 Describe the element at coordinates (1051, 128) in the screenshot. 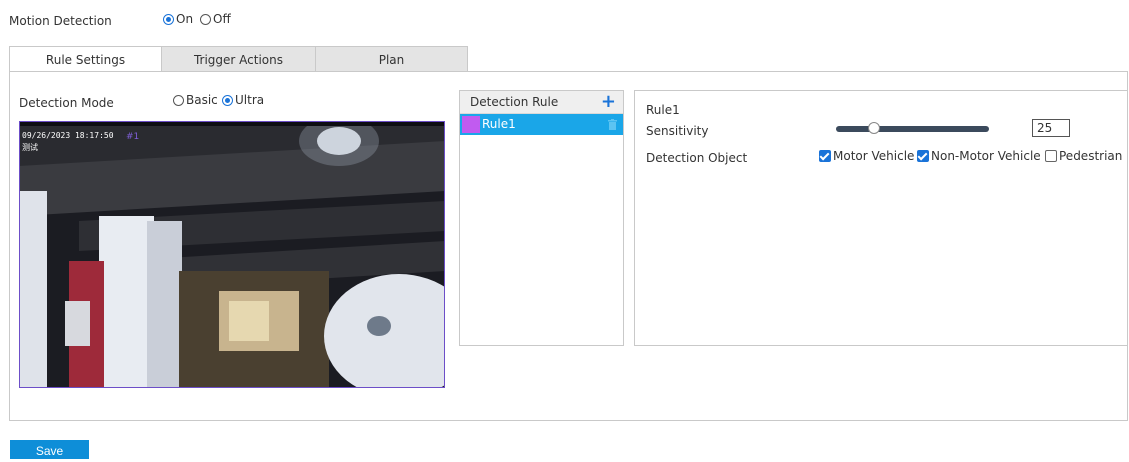

I see `sensitivity-input` at that location.